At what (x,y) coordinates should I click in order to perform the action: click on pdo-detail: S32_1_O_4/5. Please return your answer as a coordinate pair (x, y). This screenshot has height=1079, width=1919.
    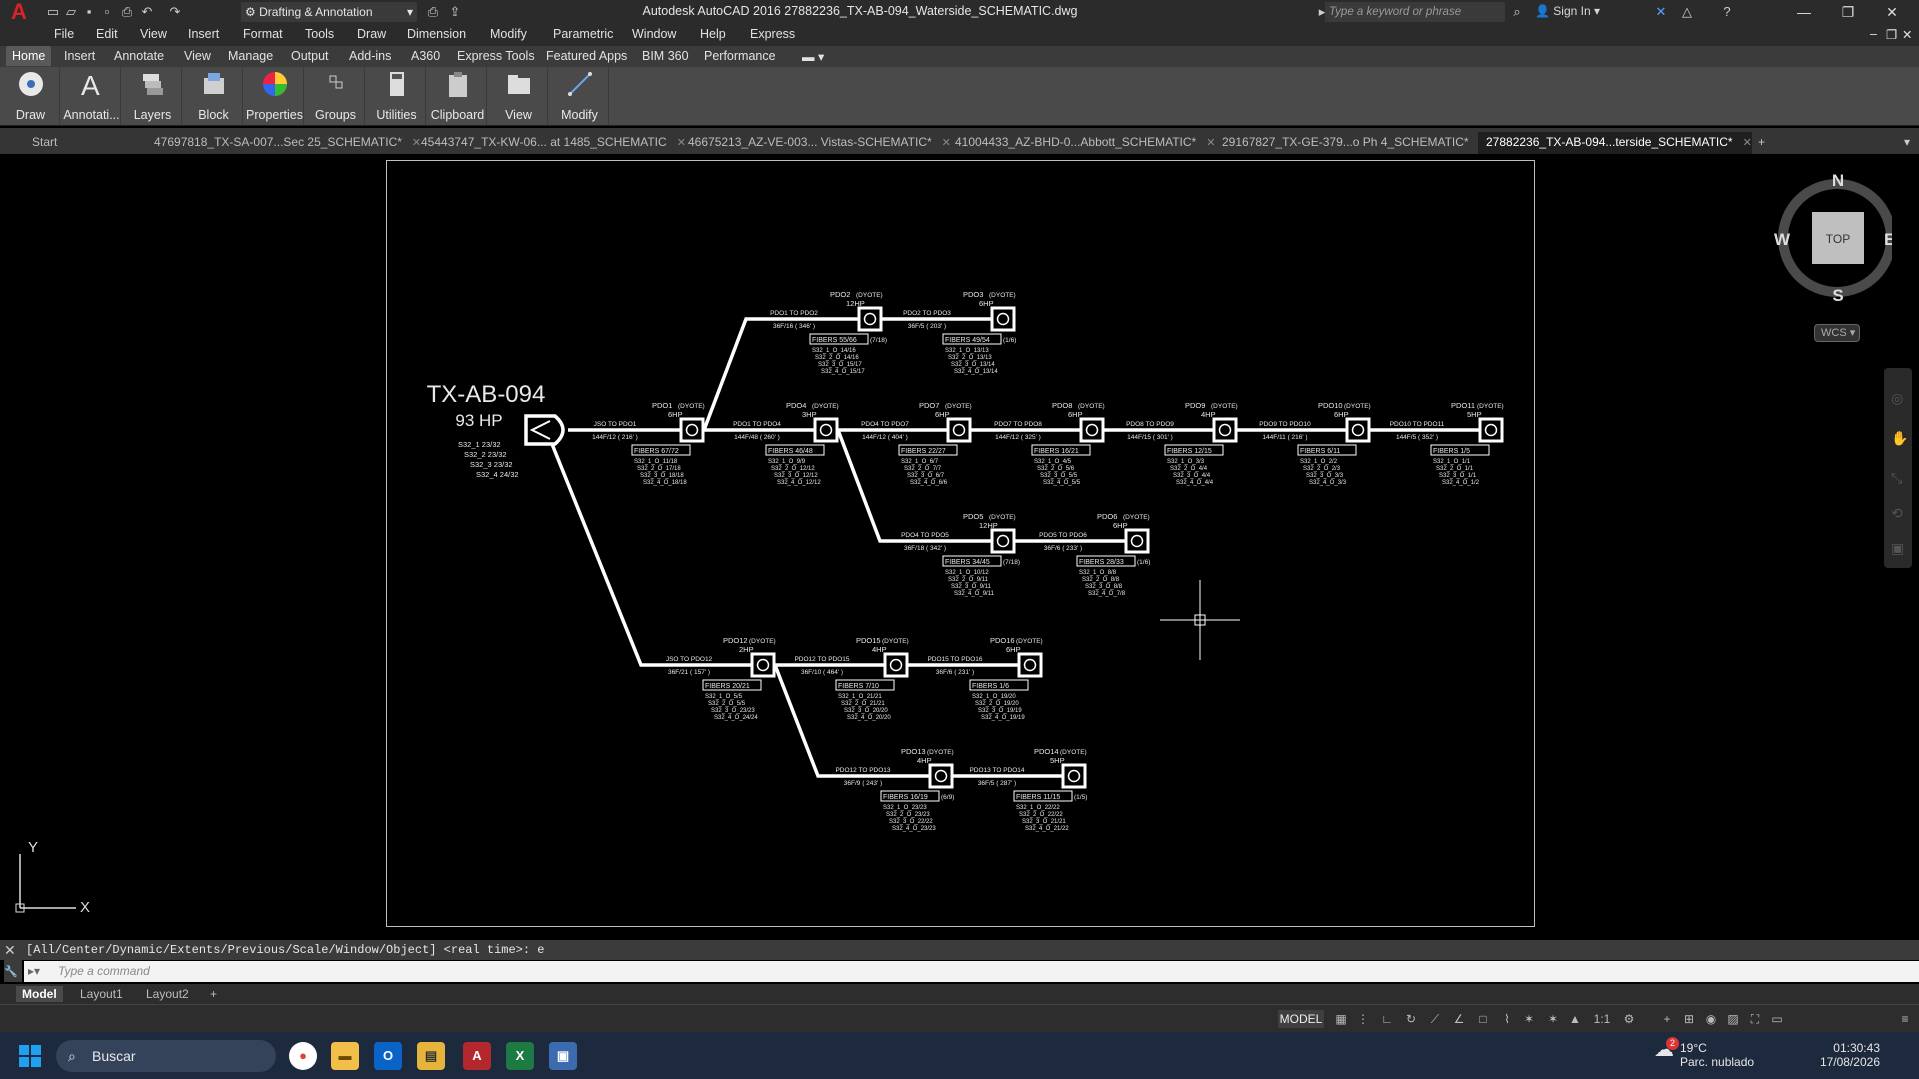
    Looking at the image, I should click on (1053, 462).